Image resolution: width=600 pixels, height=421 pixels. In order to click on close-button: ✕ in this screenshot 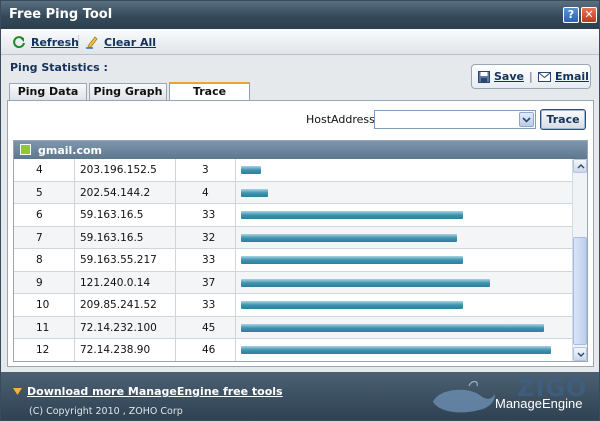, I will do `click(589, 15)`.